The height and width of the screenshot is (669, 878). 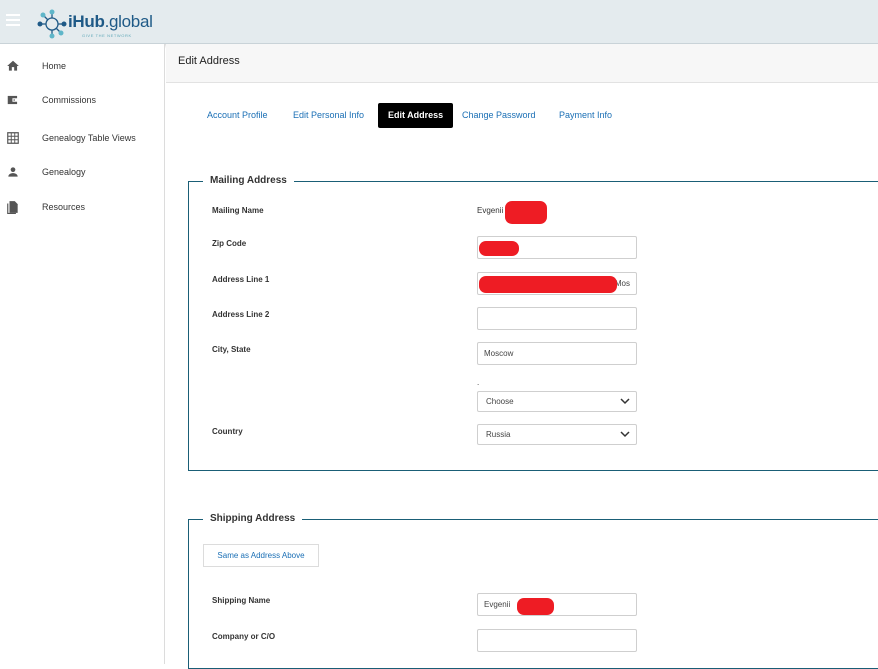 I want to click on sidebar-item-home: Home, so click(x=82, y=67).